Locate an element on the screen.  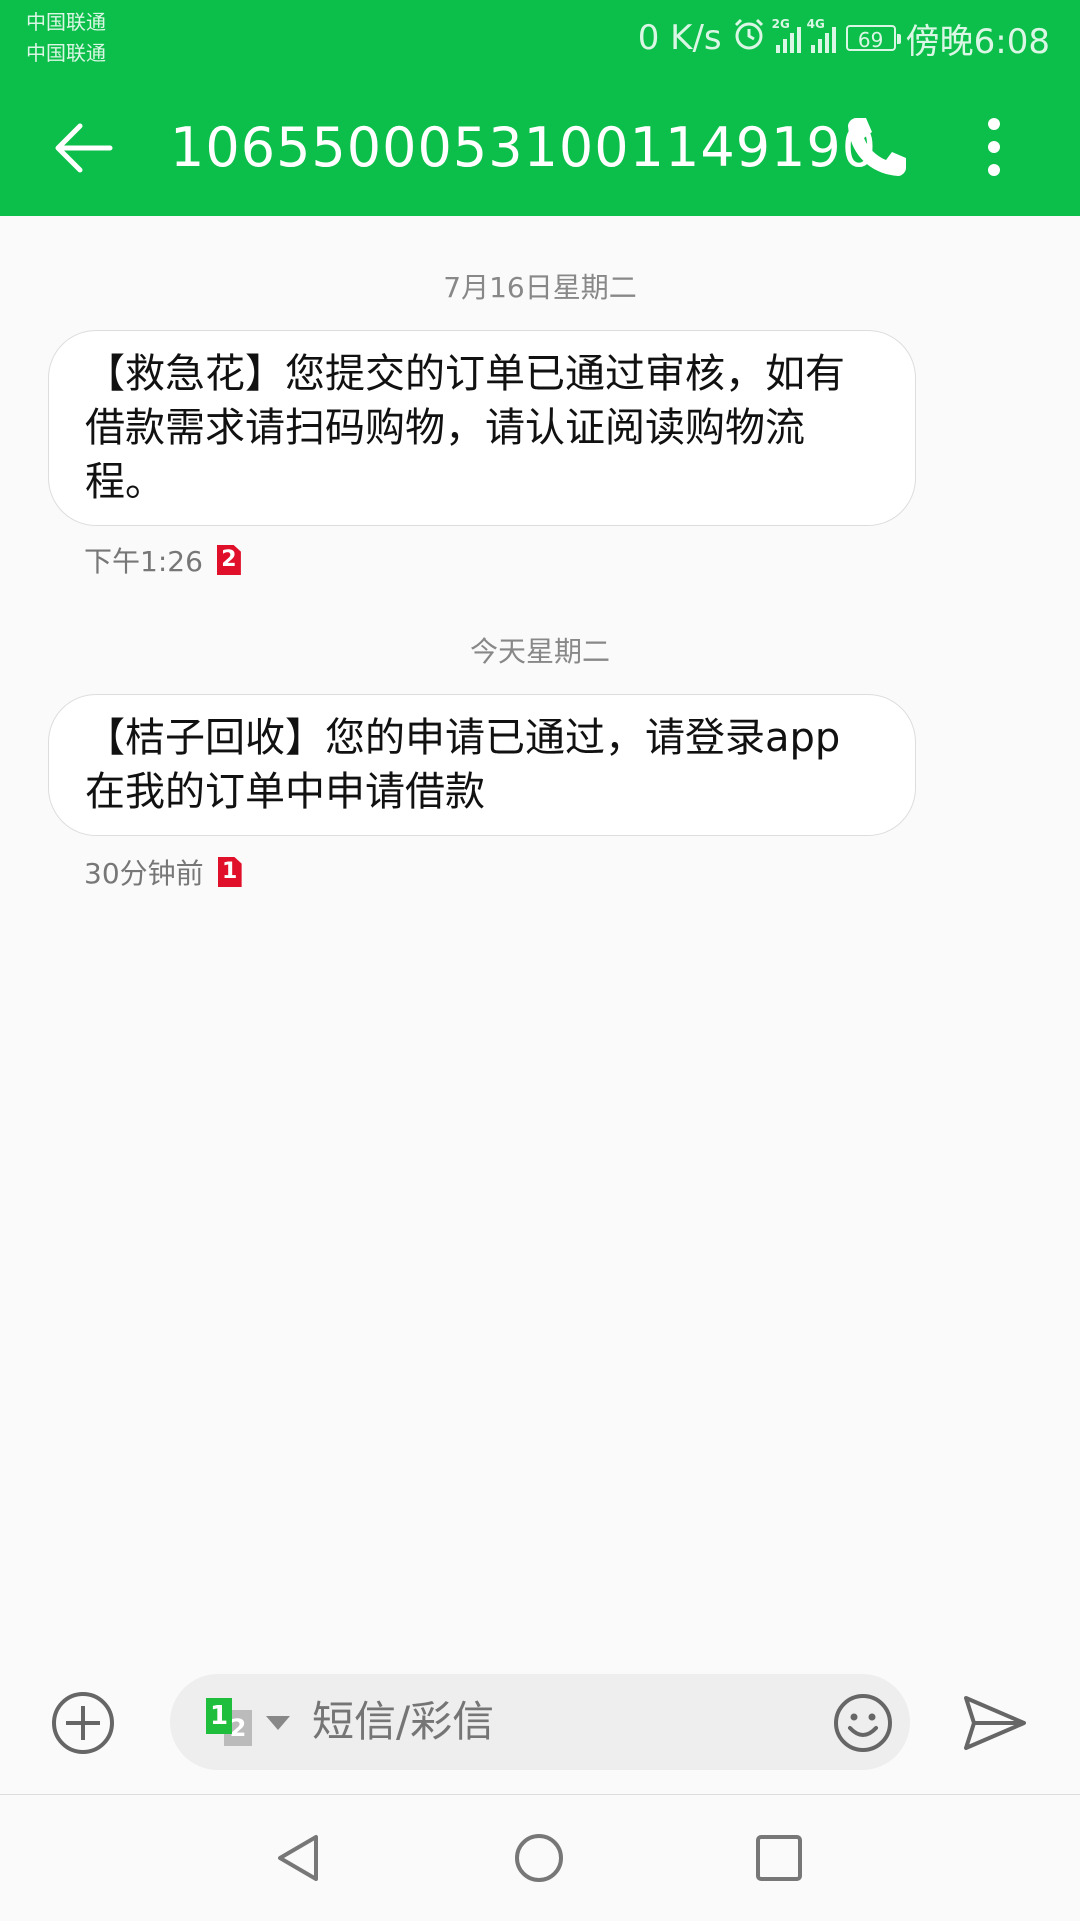
nav-back-button is located at coordinates (299, 1858).